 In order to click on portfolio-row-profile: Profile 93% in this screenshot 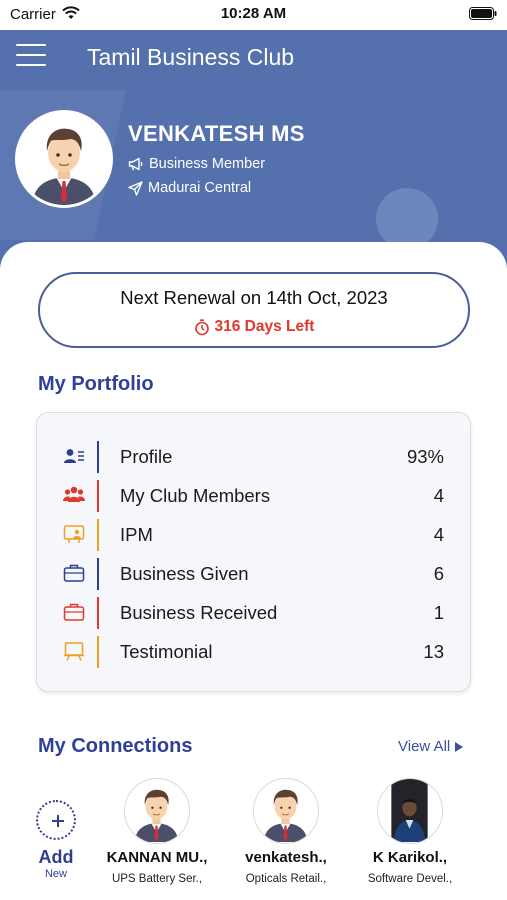, I will do `click(253, 456)`.